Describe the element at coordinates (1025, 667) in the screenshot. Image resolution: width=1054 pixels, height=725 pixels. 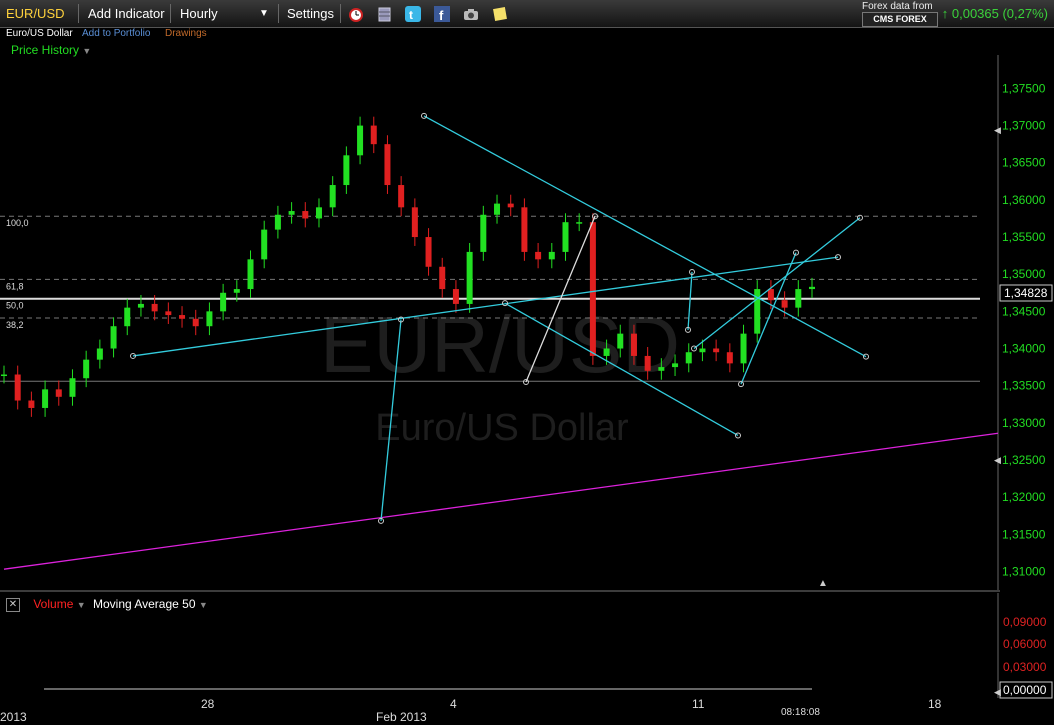
I see `volume-tick: 0,03000` at that location.